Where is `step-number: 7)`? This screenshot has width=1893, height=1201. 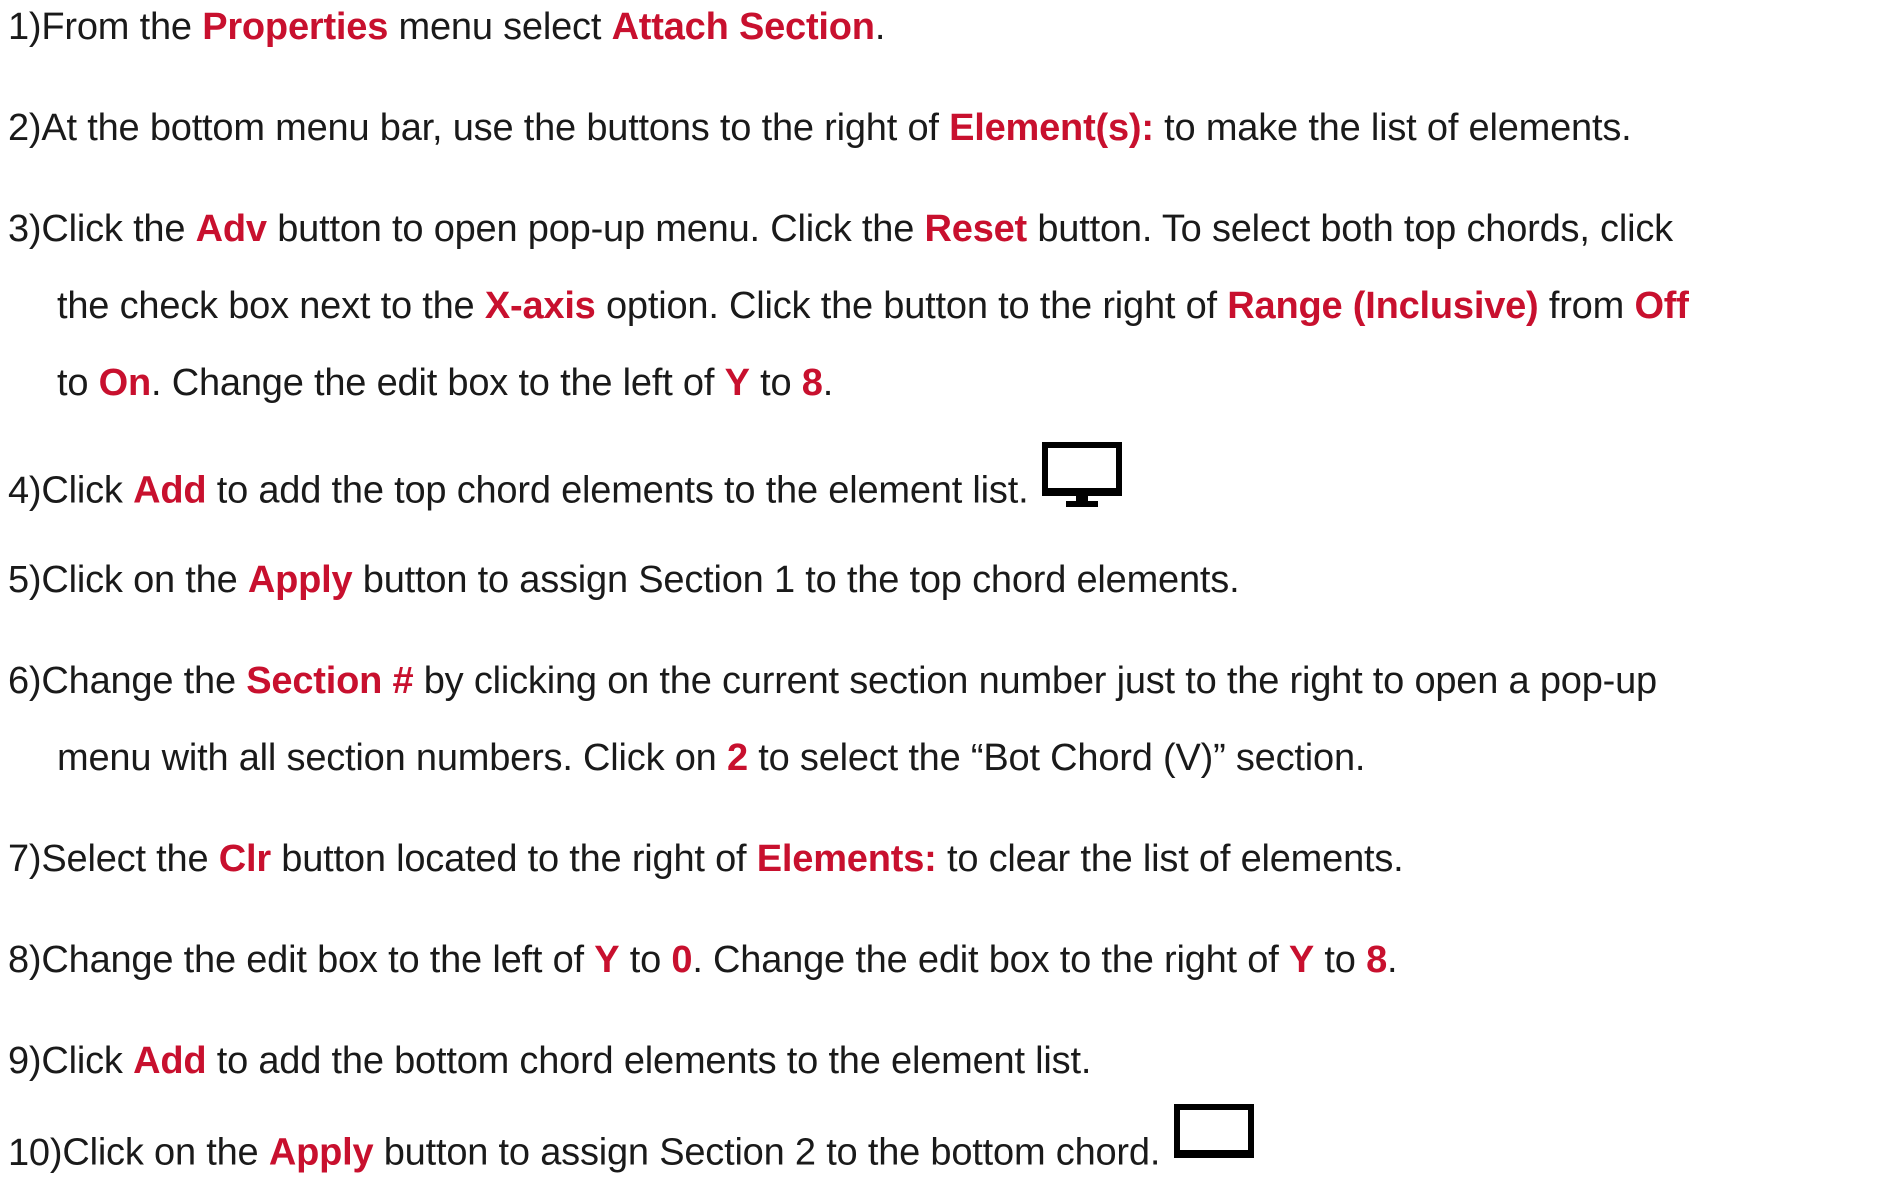 step-number: 7) is located at coordinates (25, 859).